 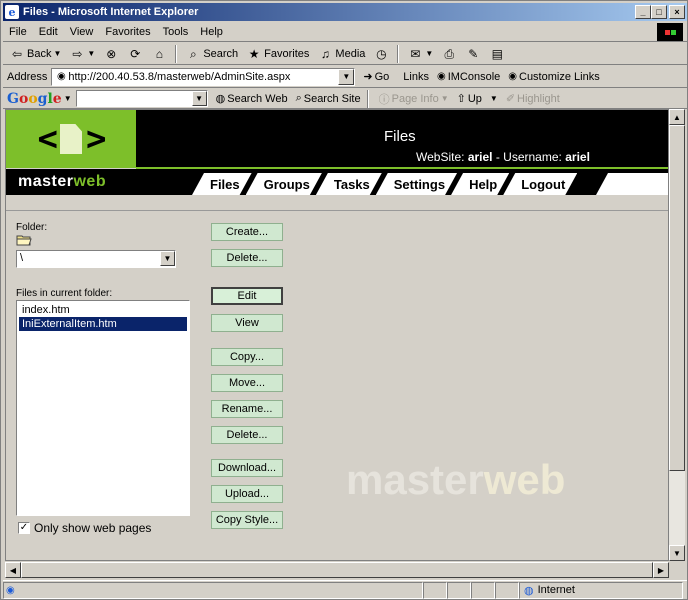 What do you see at coordinates (298, 98) in the screenshot?
I see `search-site-icon: ⌕` at bounding box center [298, 98].